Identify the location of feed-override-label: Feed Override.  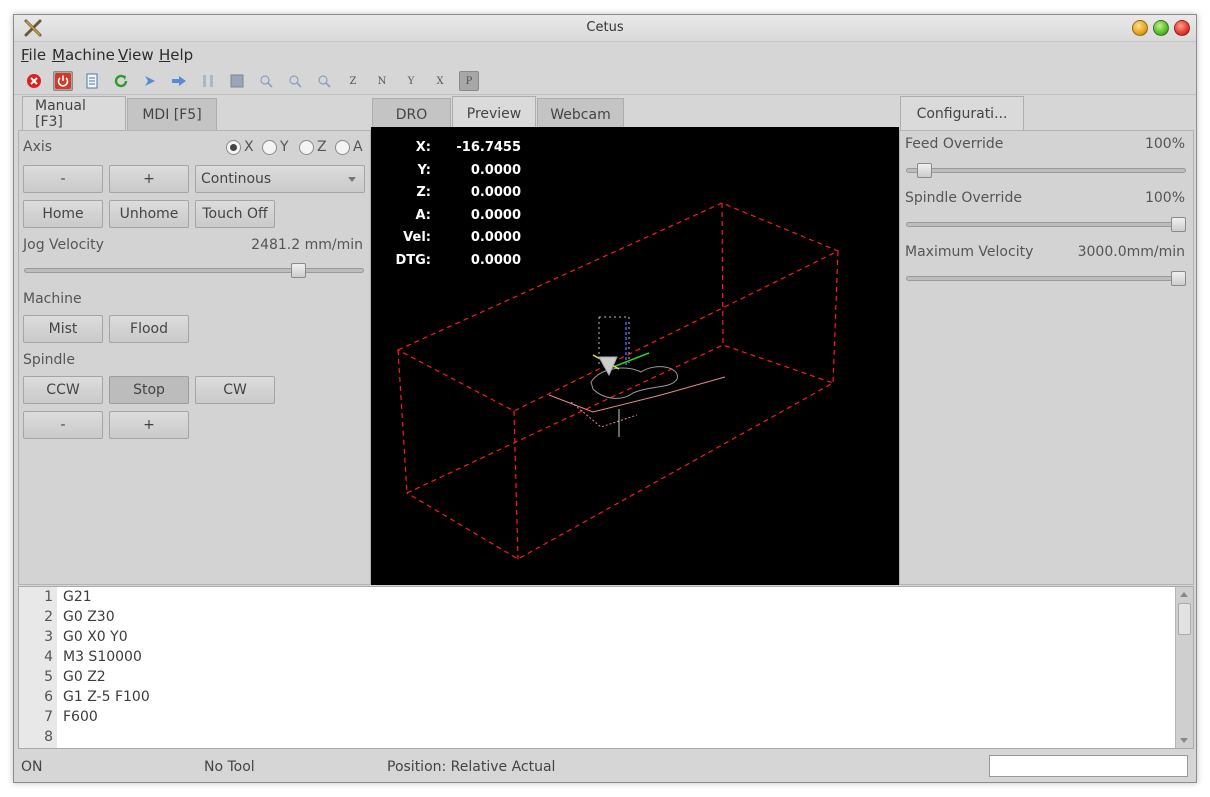
(954, 144).